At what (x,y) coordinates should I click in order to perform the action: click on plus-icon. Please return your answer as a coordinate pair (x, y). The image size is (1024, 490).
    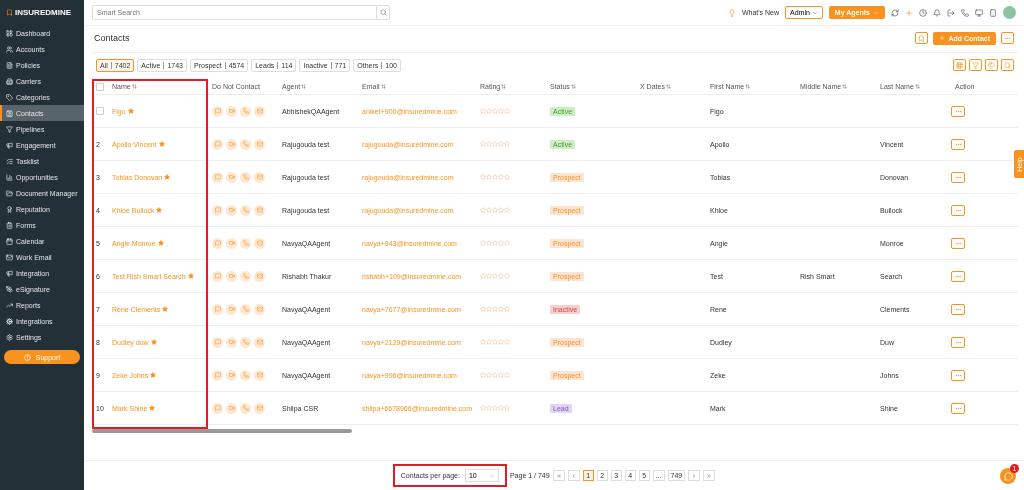
    Looking at the image, I should click on (942, 38).